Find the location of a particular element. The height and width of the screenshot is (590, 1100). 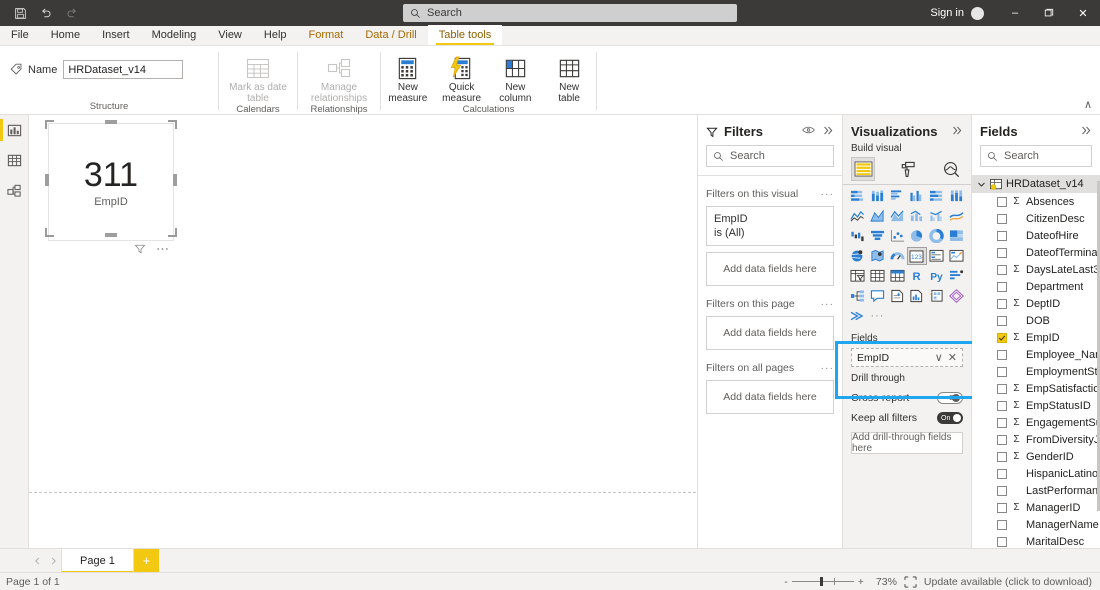

chevron-down-icon: ∨ is located at coordinates (939, 357).